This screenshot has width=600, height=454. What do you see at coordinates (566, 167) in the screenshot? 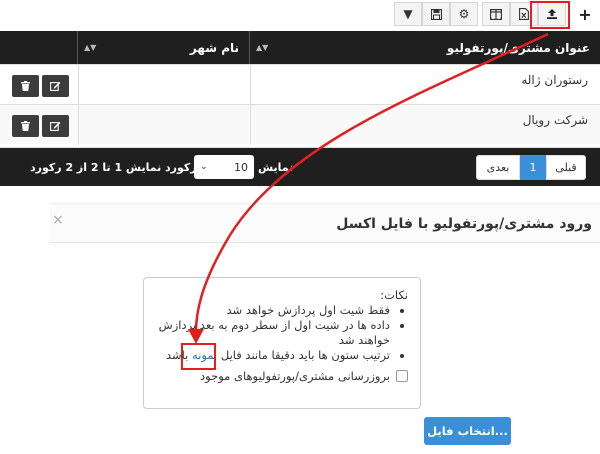
I see `prev-page-button: قبلی` at bounding box center [566, 167].